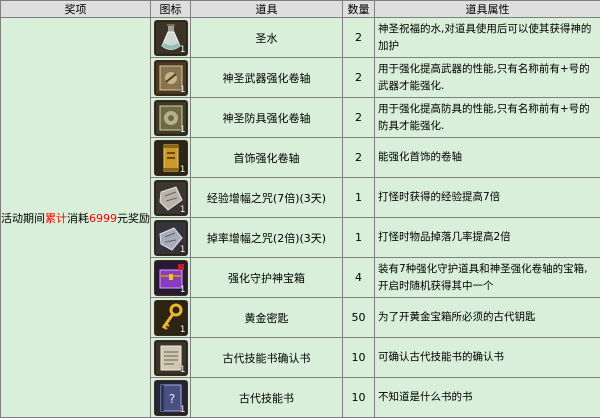 The image size is (600, 420). What do you see at coordinates (487, 9) in the screenshot?
I see `header-attr: 道具属性` at bounding box center [487, 9].